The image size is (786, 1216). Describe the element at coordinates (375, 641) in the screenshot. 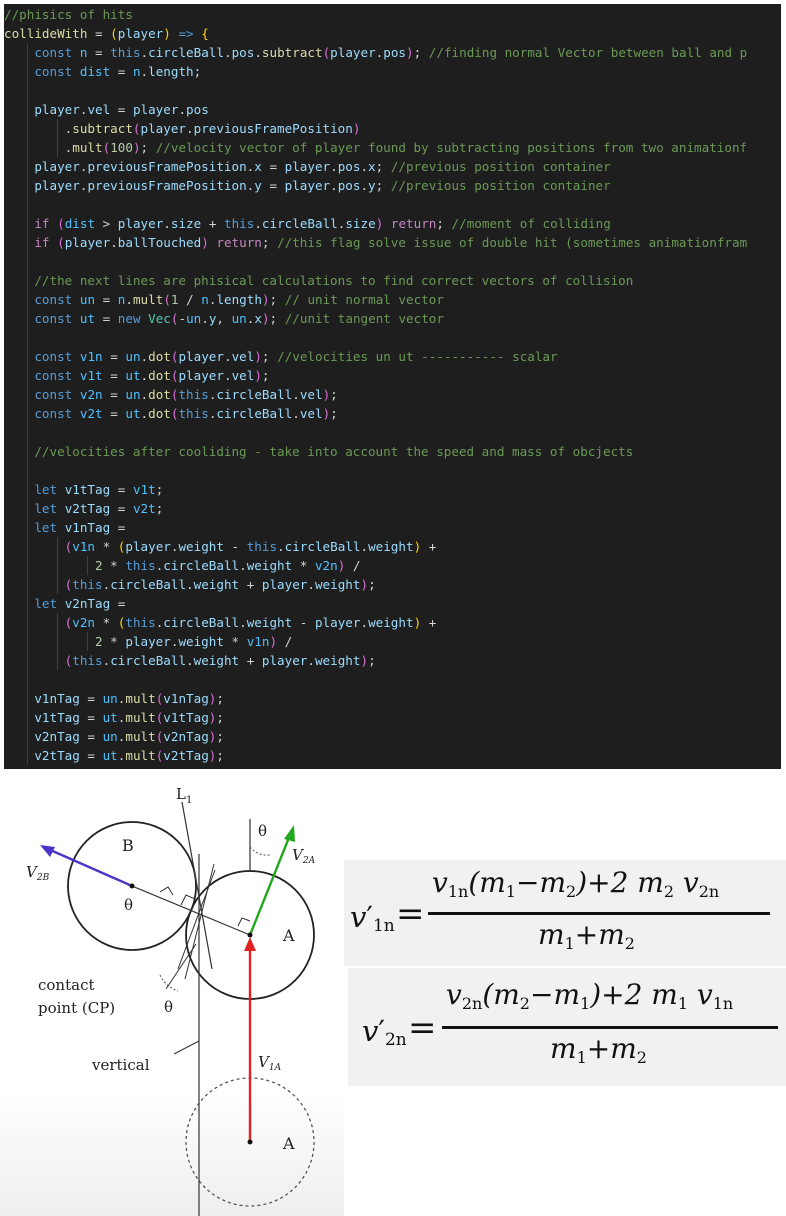

I see `code-line: 2 * player.weight * v1n) /` at that location.